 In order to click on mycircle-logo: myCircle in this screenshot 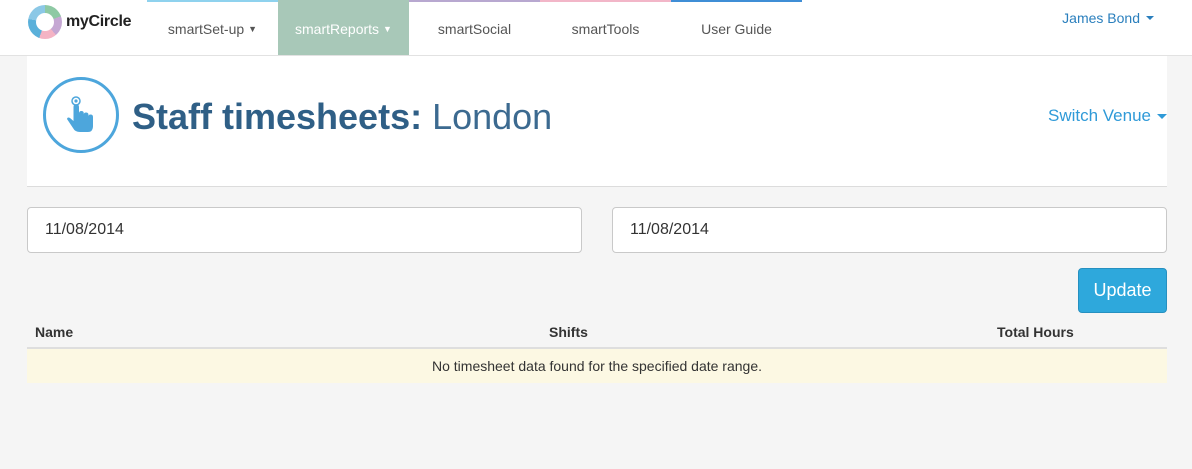, I will do `click(80, 22)`.